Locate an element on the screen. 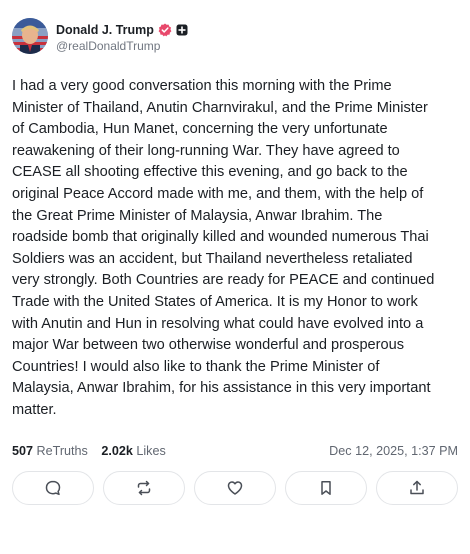 The width and height of the screenshot is (470, 554). likes-label: Likes is located at coordinates (151, 451).